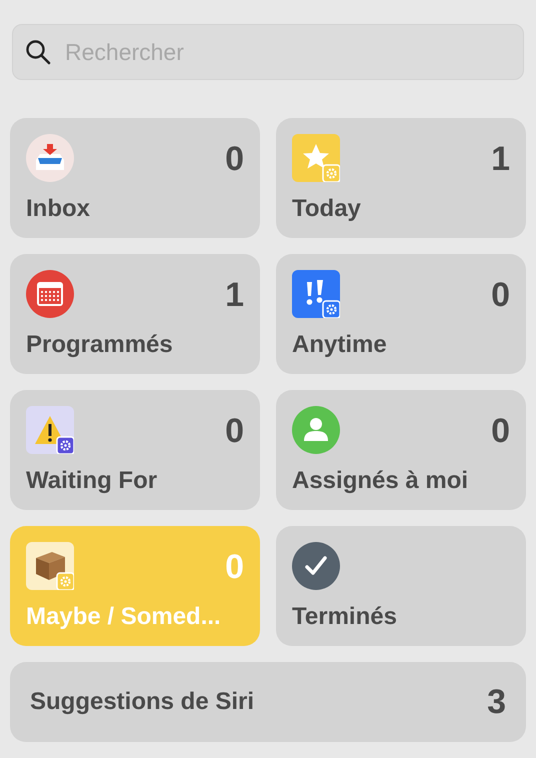 The width and height of the screenshot is (536, 758). I want to click on siri-suggestions-row: Suggestions de Siri 3, so click(268, 702).